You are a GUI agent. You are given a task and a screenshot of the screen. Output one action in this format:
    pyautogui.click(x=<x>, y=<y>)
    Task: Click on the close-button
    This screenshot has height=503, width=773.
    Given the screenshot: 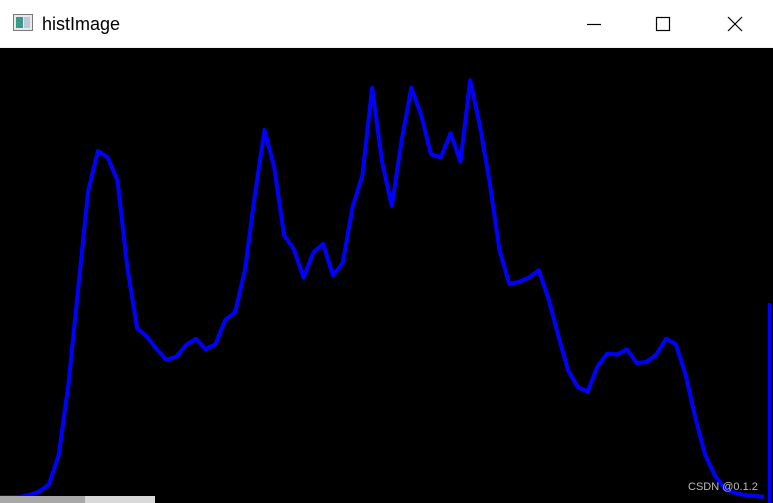 What is the action you would take?
    pyautogui.click(x=735, y=24)
    